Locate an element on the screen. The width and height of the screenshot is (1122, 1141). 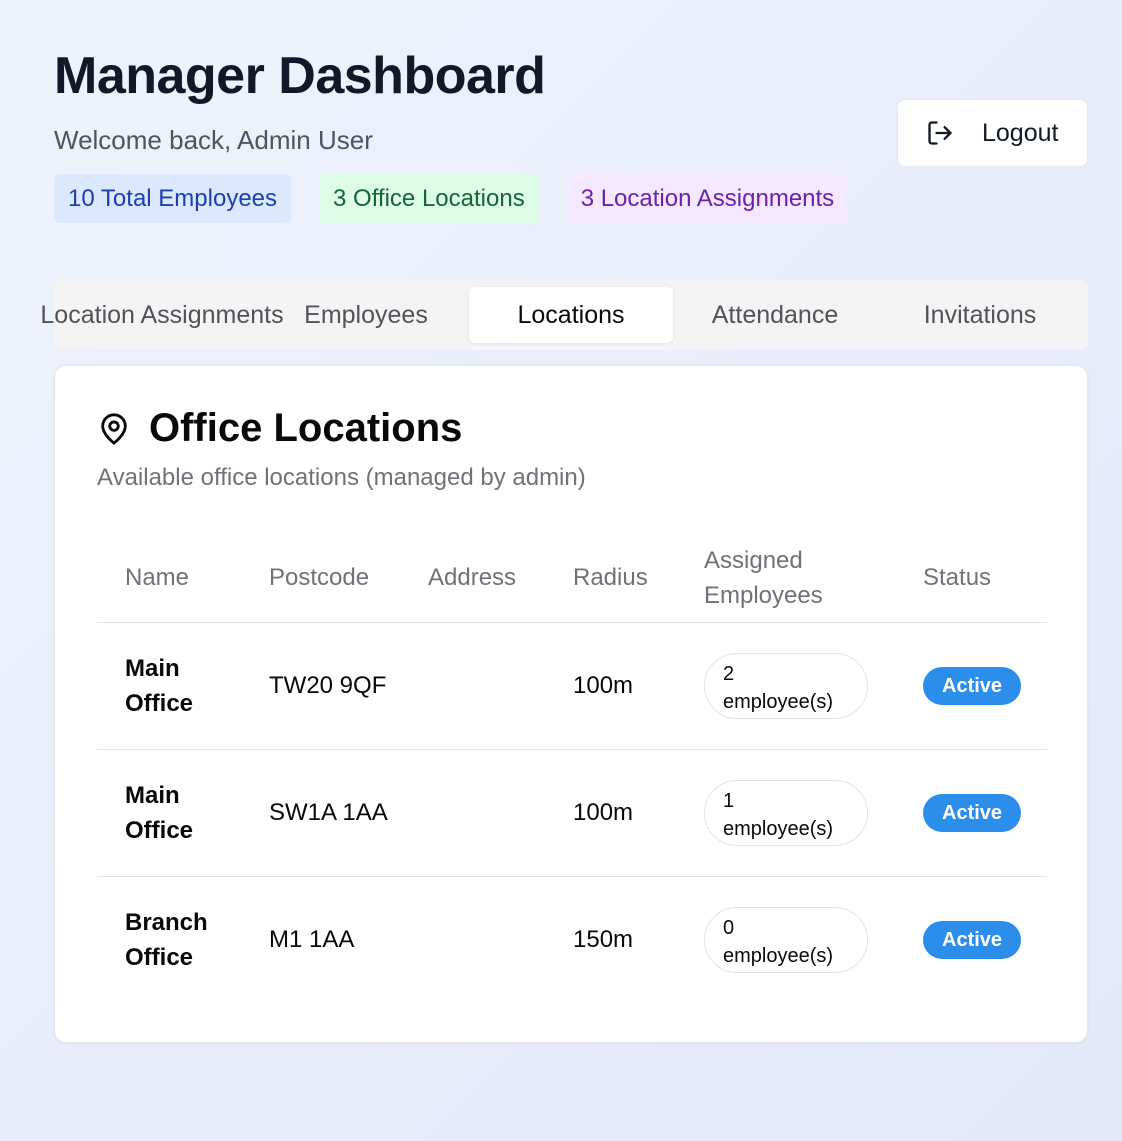
logout-label: Logout is located at coordinates (1020, 132).